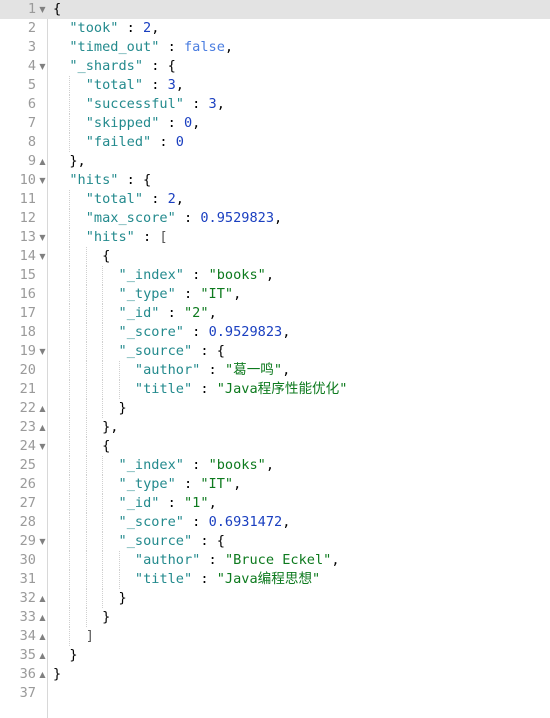  Describe the element at coordinates (27, 218) in the screenshot. I see `line-number: 12` at that location.